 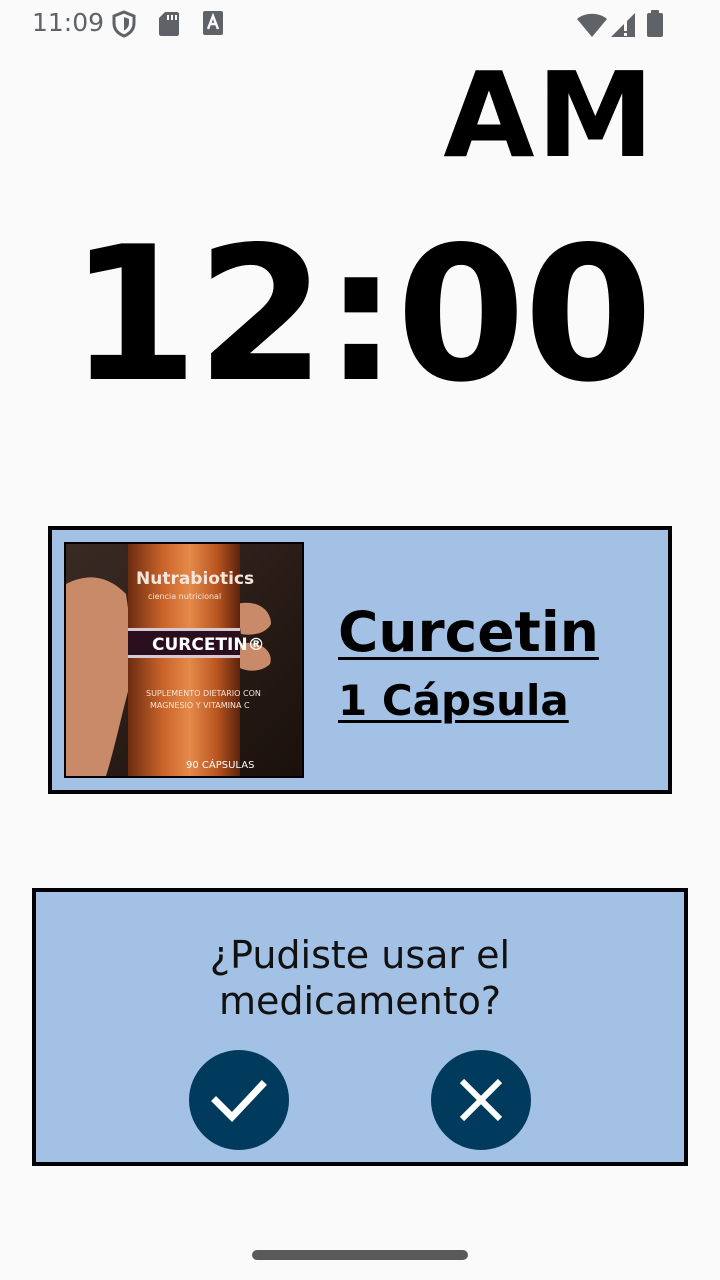 I want to click on decline-taken-button, so click(x=481, y=1100).